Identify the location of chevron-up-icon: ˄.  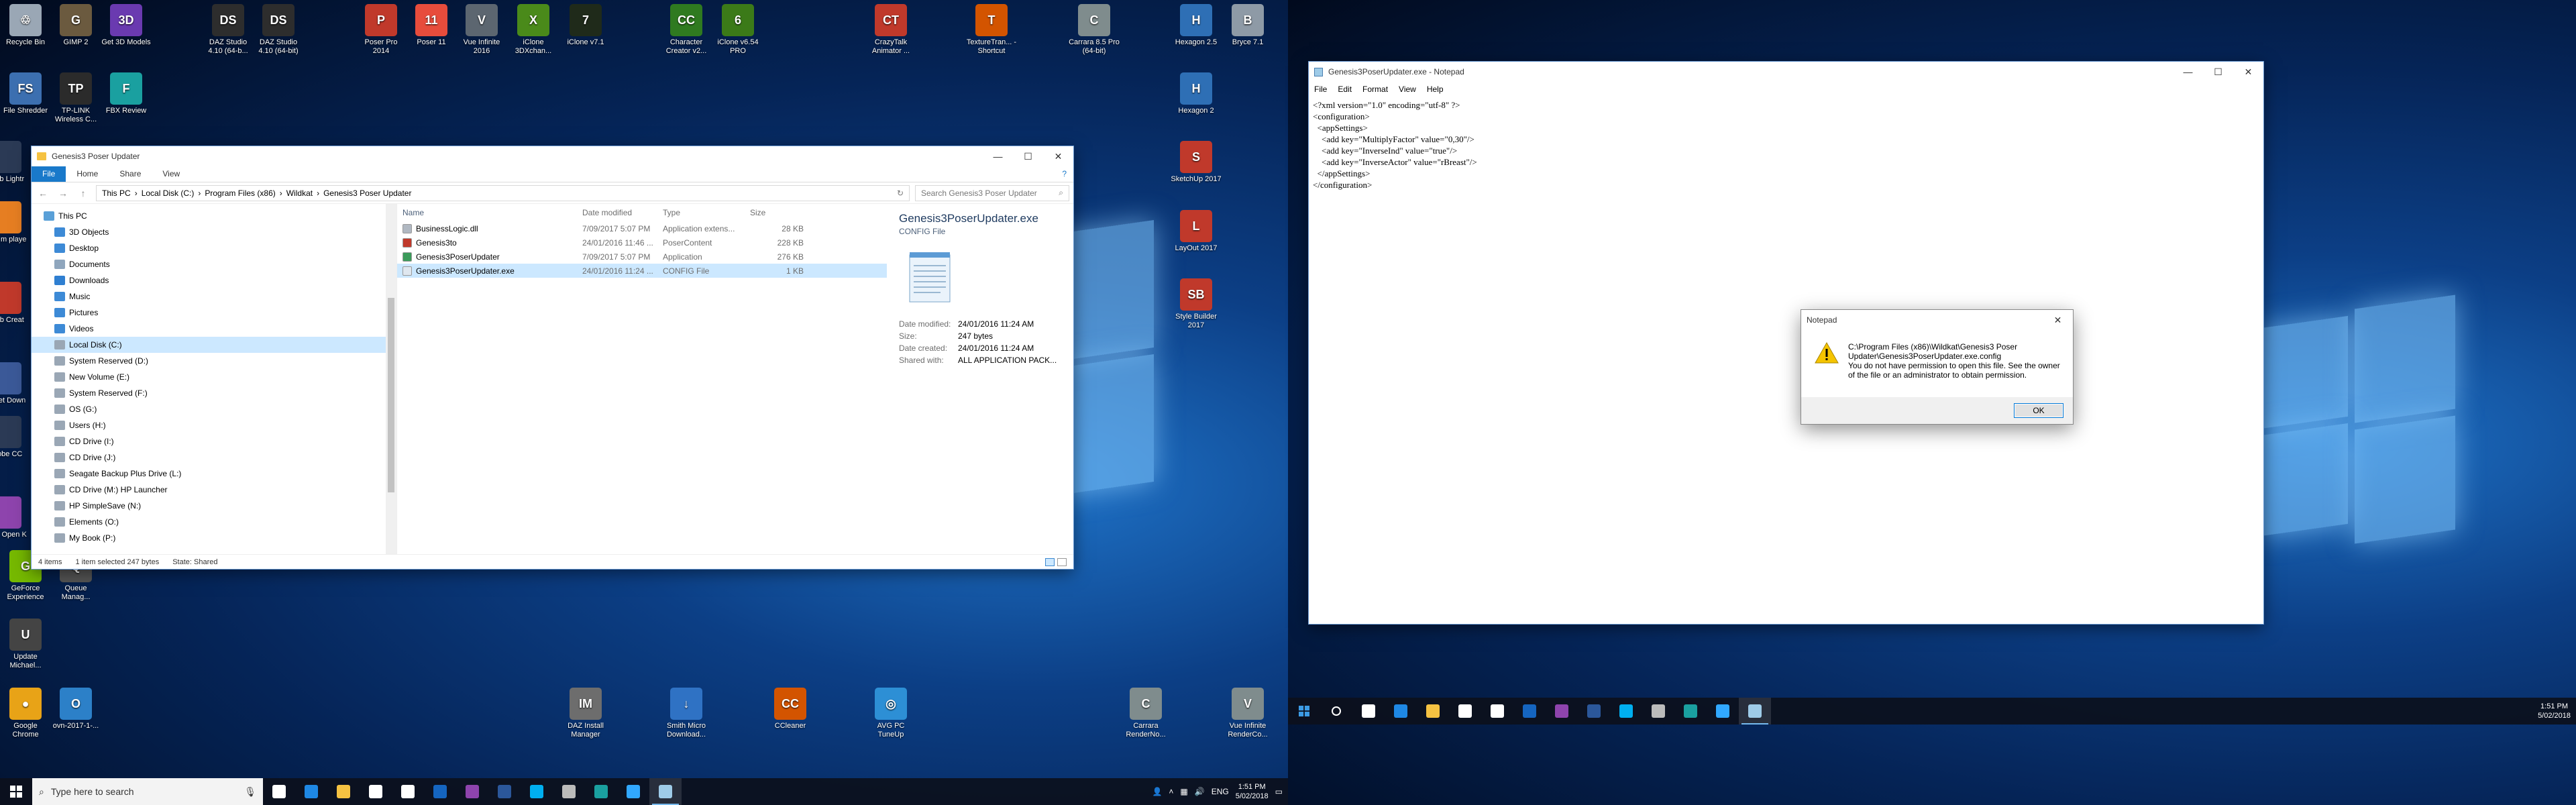
(1171, 791).